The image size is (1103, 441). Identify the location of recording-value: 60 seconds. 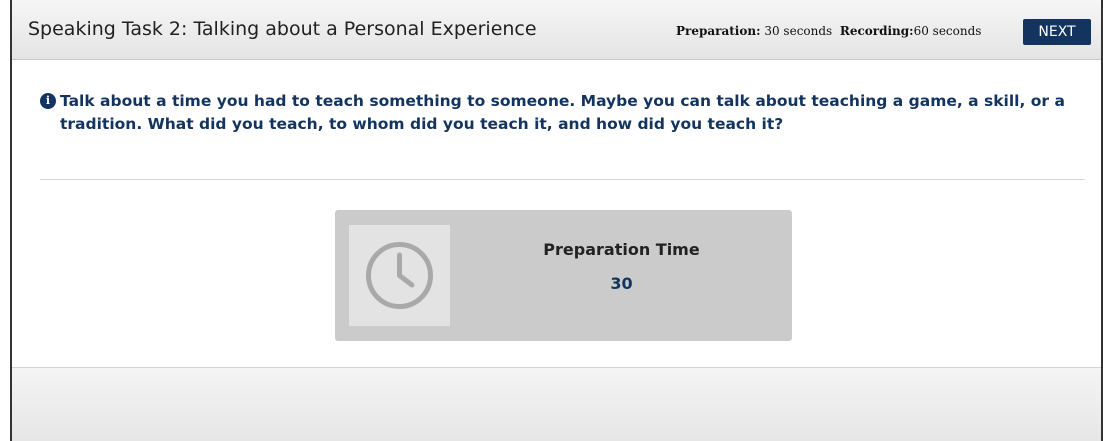
(947, 31).